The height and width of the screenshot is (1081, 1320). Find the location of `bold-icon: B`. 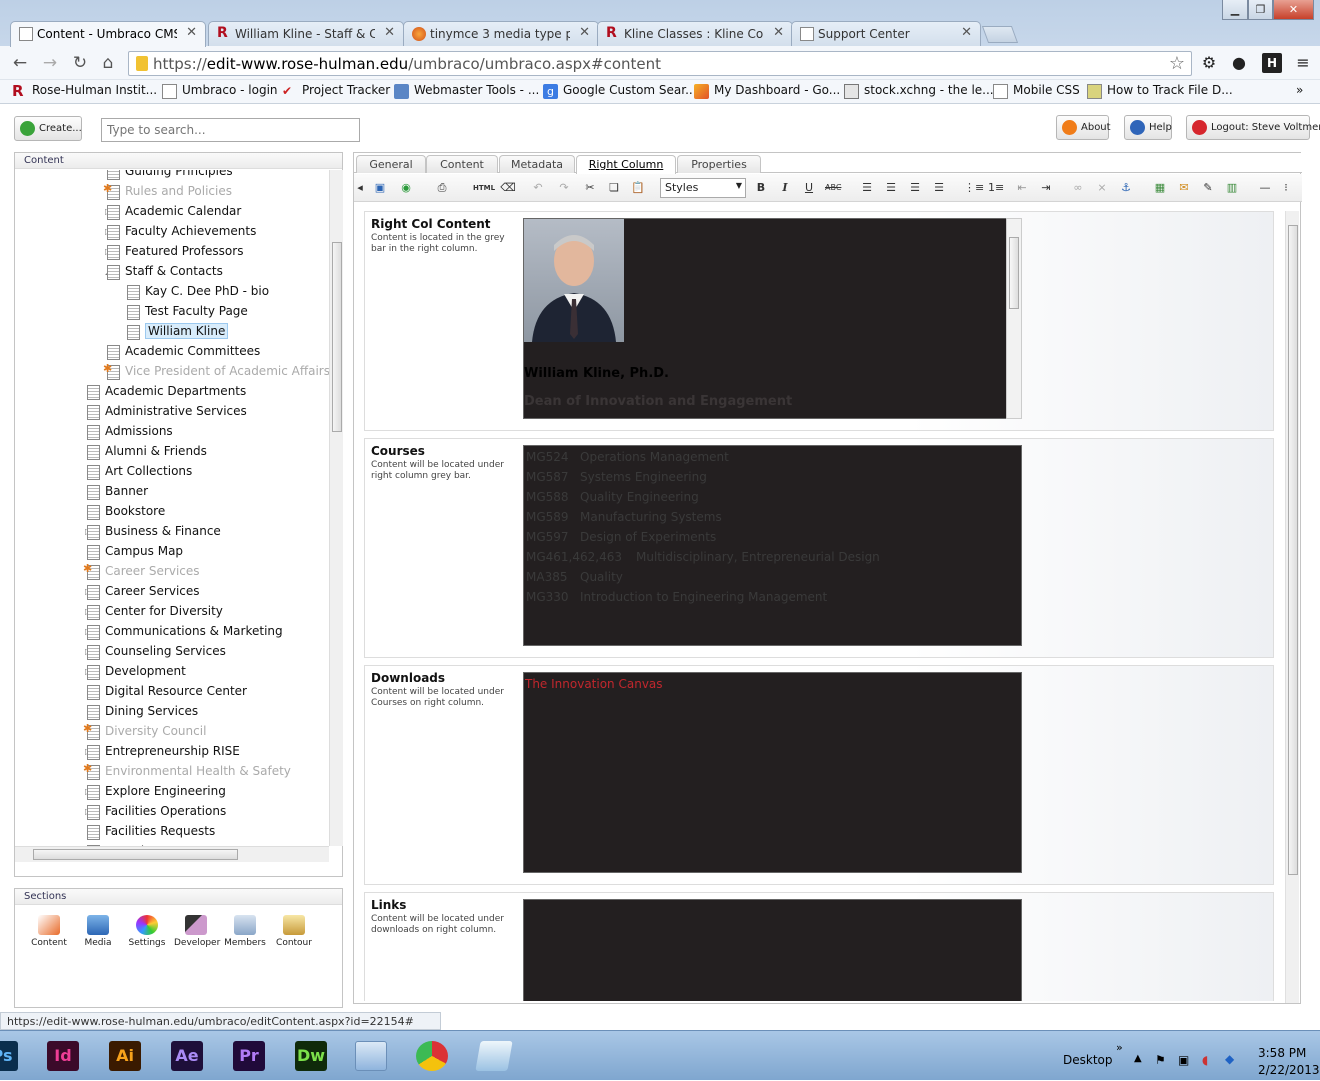

bold-icon: B is located at coordinates (761, 188).